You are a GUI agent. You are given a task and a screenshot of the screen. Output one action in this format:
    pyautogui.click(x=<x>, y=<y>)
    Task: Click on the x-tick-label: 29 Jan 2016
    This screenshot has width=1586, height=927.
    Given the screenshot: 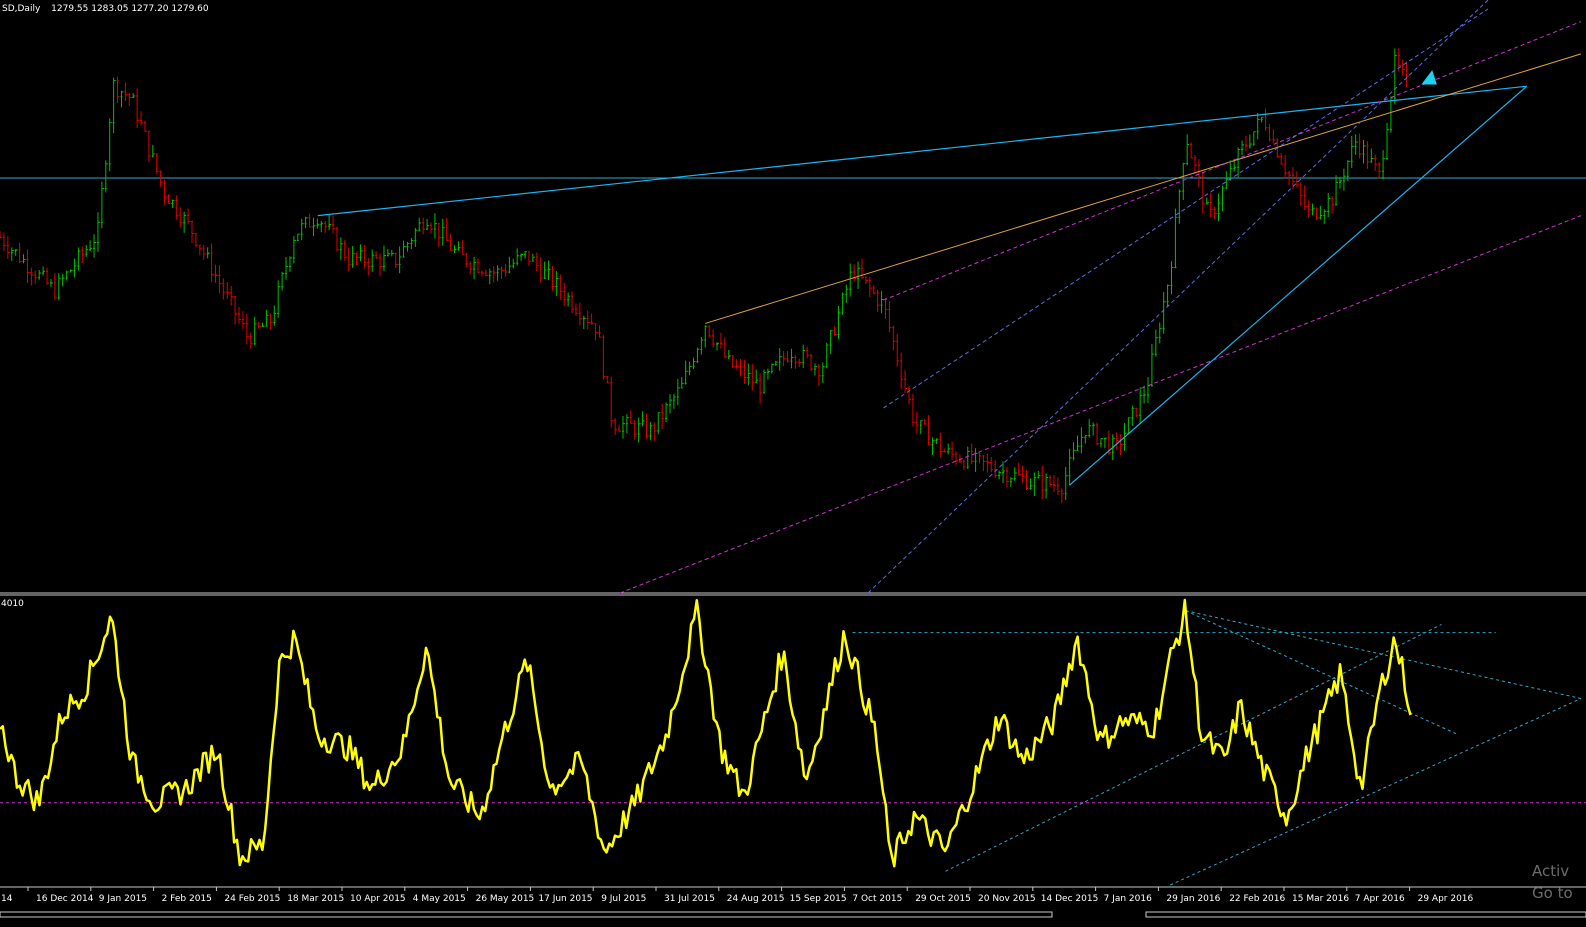 What is the action you would take?
    pyautogui.click(x=1193, y=899)
    